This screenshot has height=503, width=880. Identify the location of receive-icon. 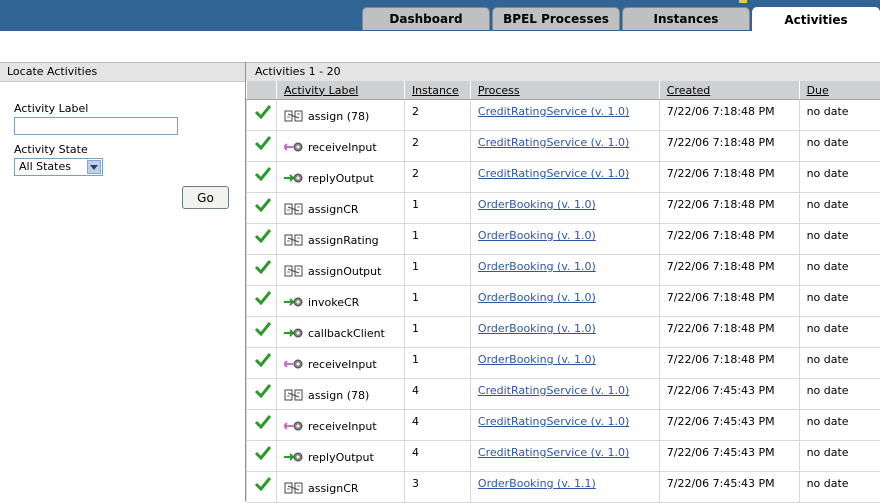
(294, 426).